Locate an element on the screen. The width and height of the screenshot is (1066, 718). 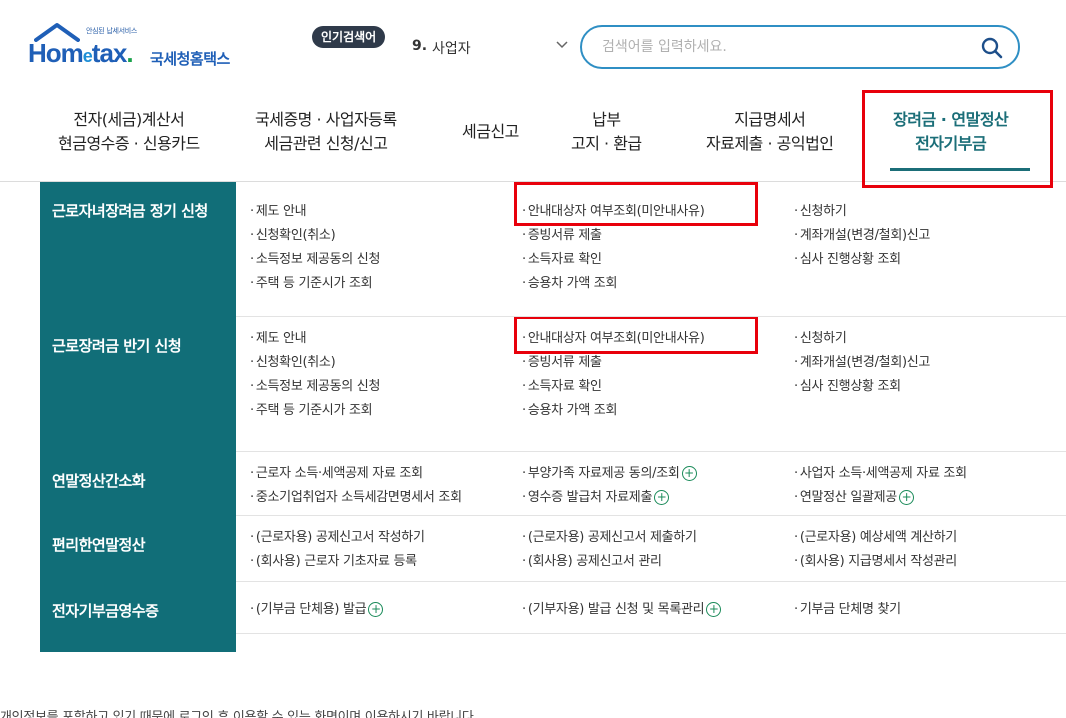
nav-label-line1: 국세증명 · 사업자등록 is located at coordinates (326, 119).